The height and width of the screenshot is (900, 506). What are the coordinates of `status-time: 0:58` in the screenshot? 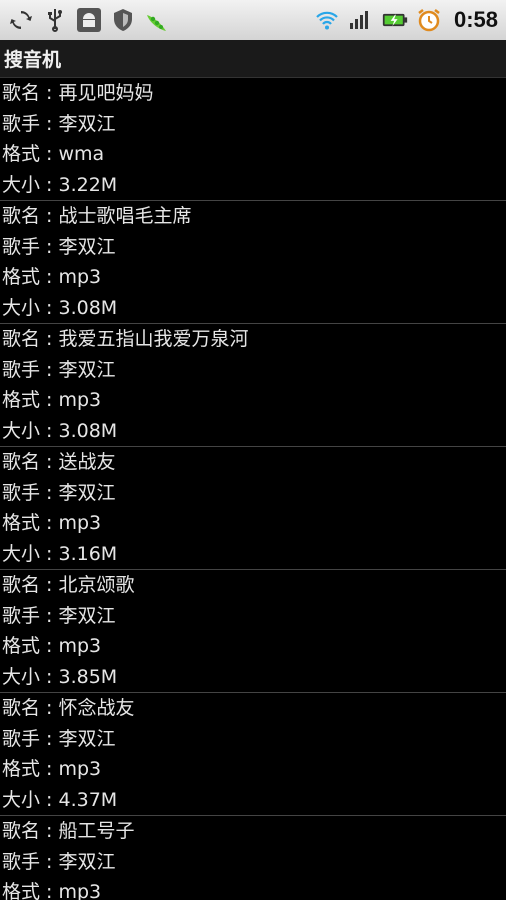 It's located at (475, 19).